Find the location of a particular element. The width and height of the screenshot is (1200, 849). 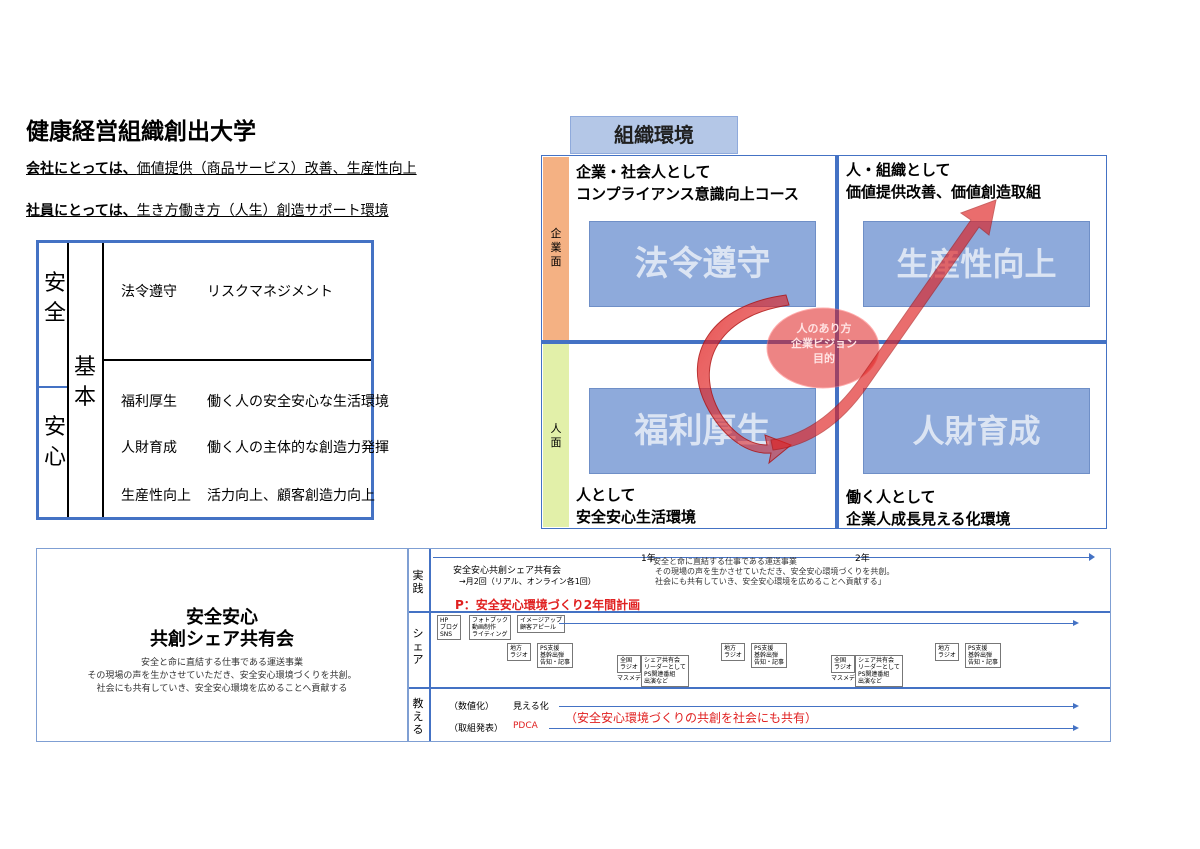

safety-label: 安全 is located at coordinates (54, 299).